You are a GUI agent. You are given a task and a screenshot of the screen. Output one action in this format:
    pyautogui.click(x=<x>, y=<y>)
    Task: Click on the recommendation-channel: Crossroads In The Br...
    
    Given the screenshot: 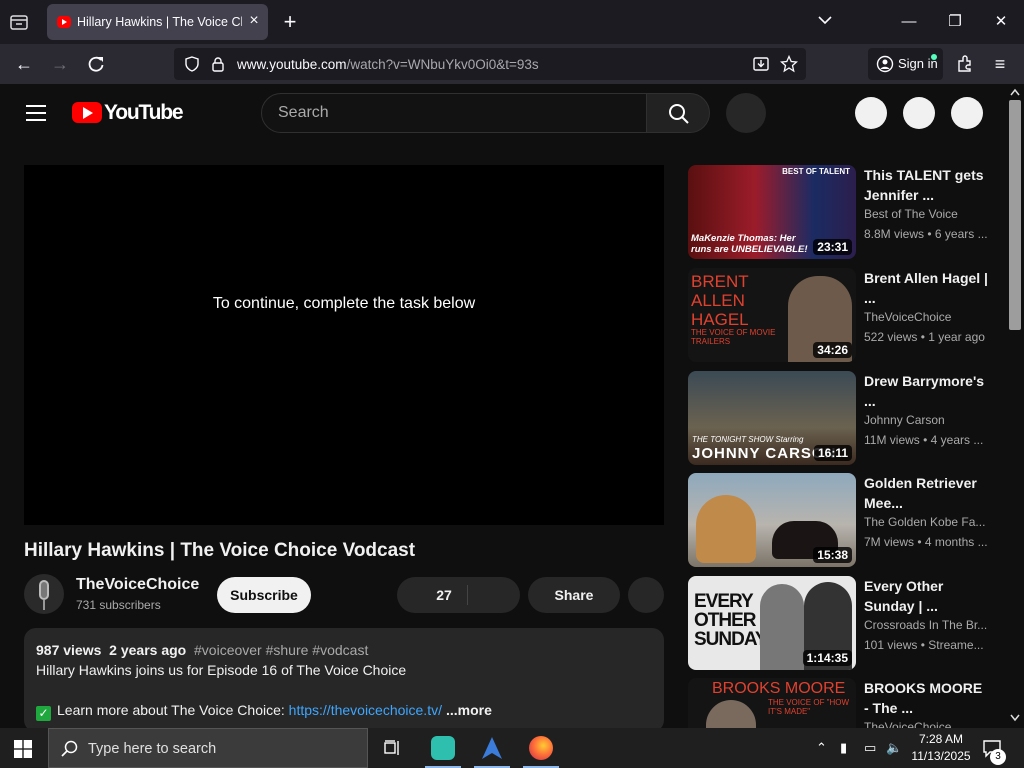 What is the action you would take?
    pyautogui.click(x=928, y=625)
    